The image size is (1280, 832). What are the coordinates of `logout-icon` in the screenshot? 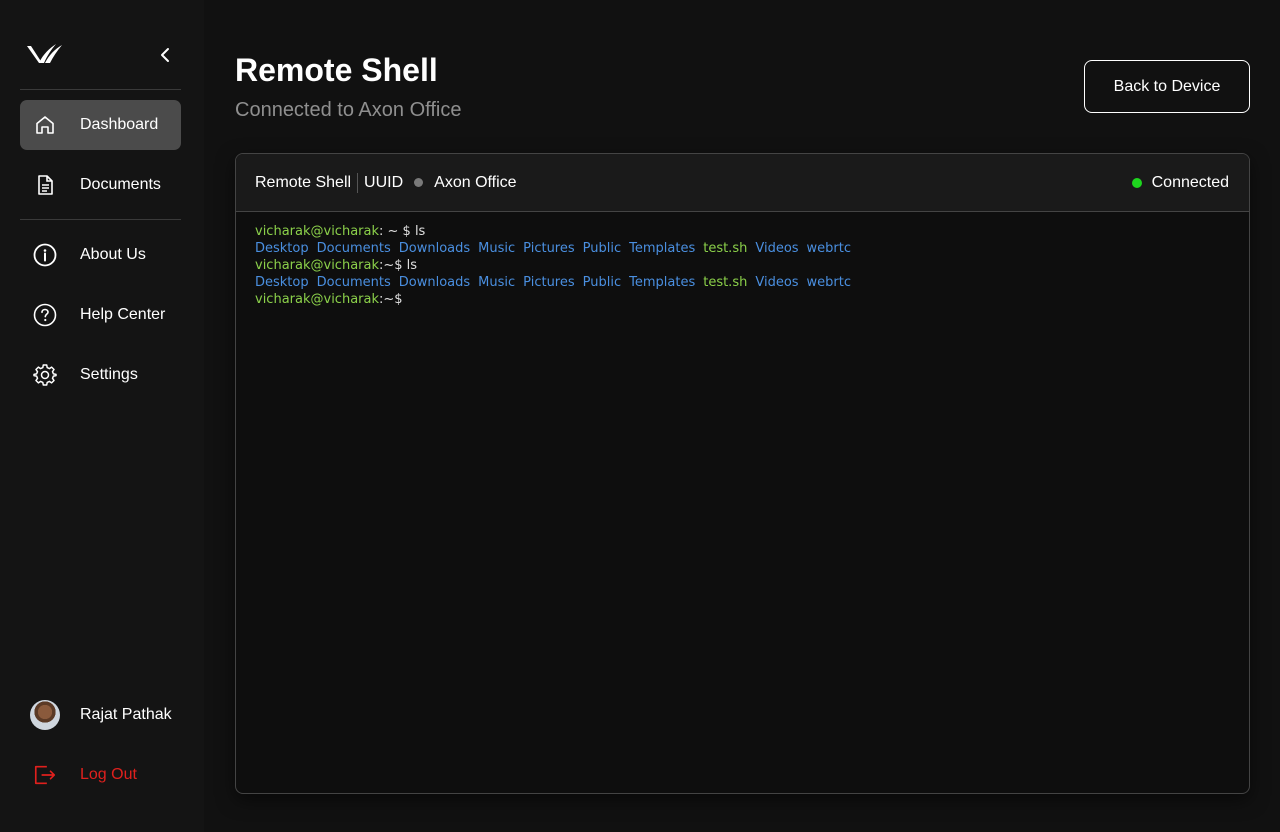 It's located at (45, 775).